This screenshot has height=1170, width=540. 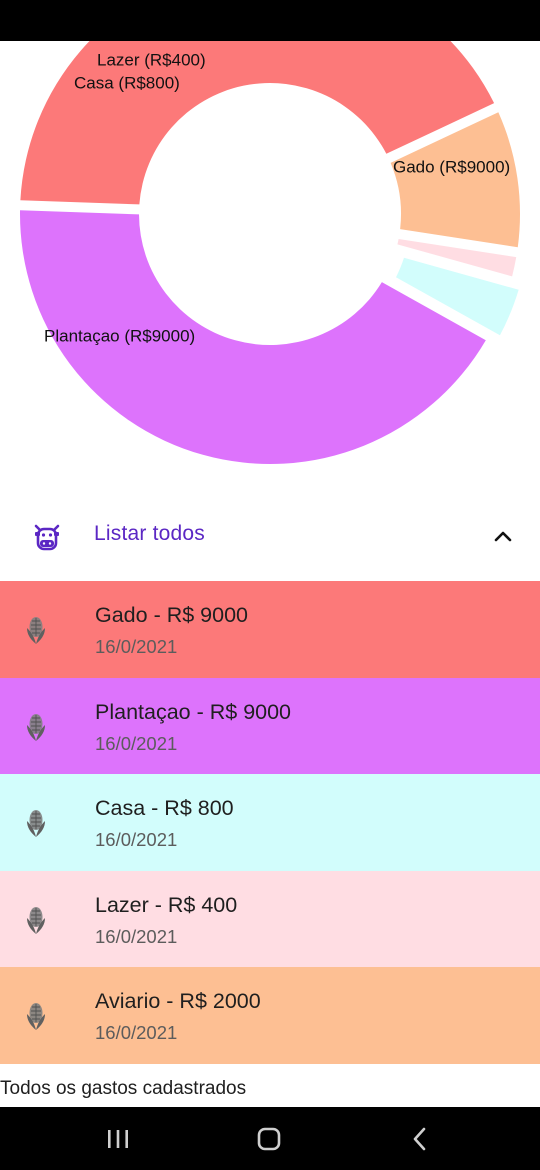 I want to click on list-all-expander: Listar todos, so click(x=270, y=536).